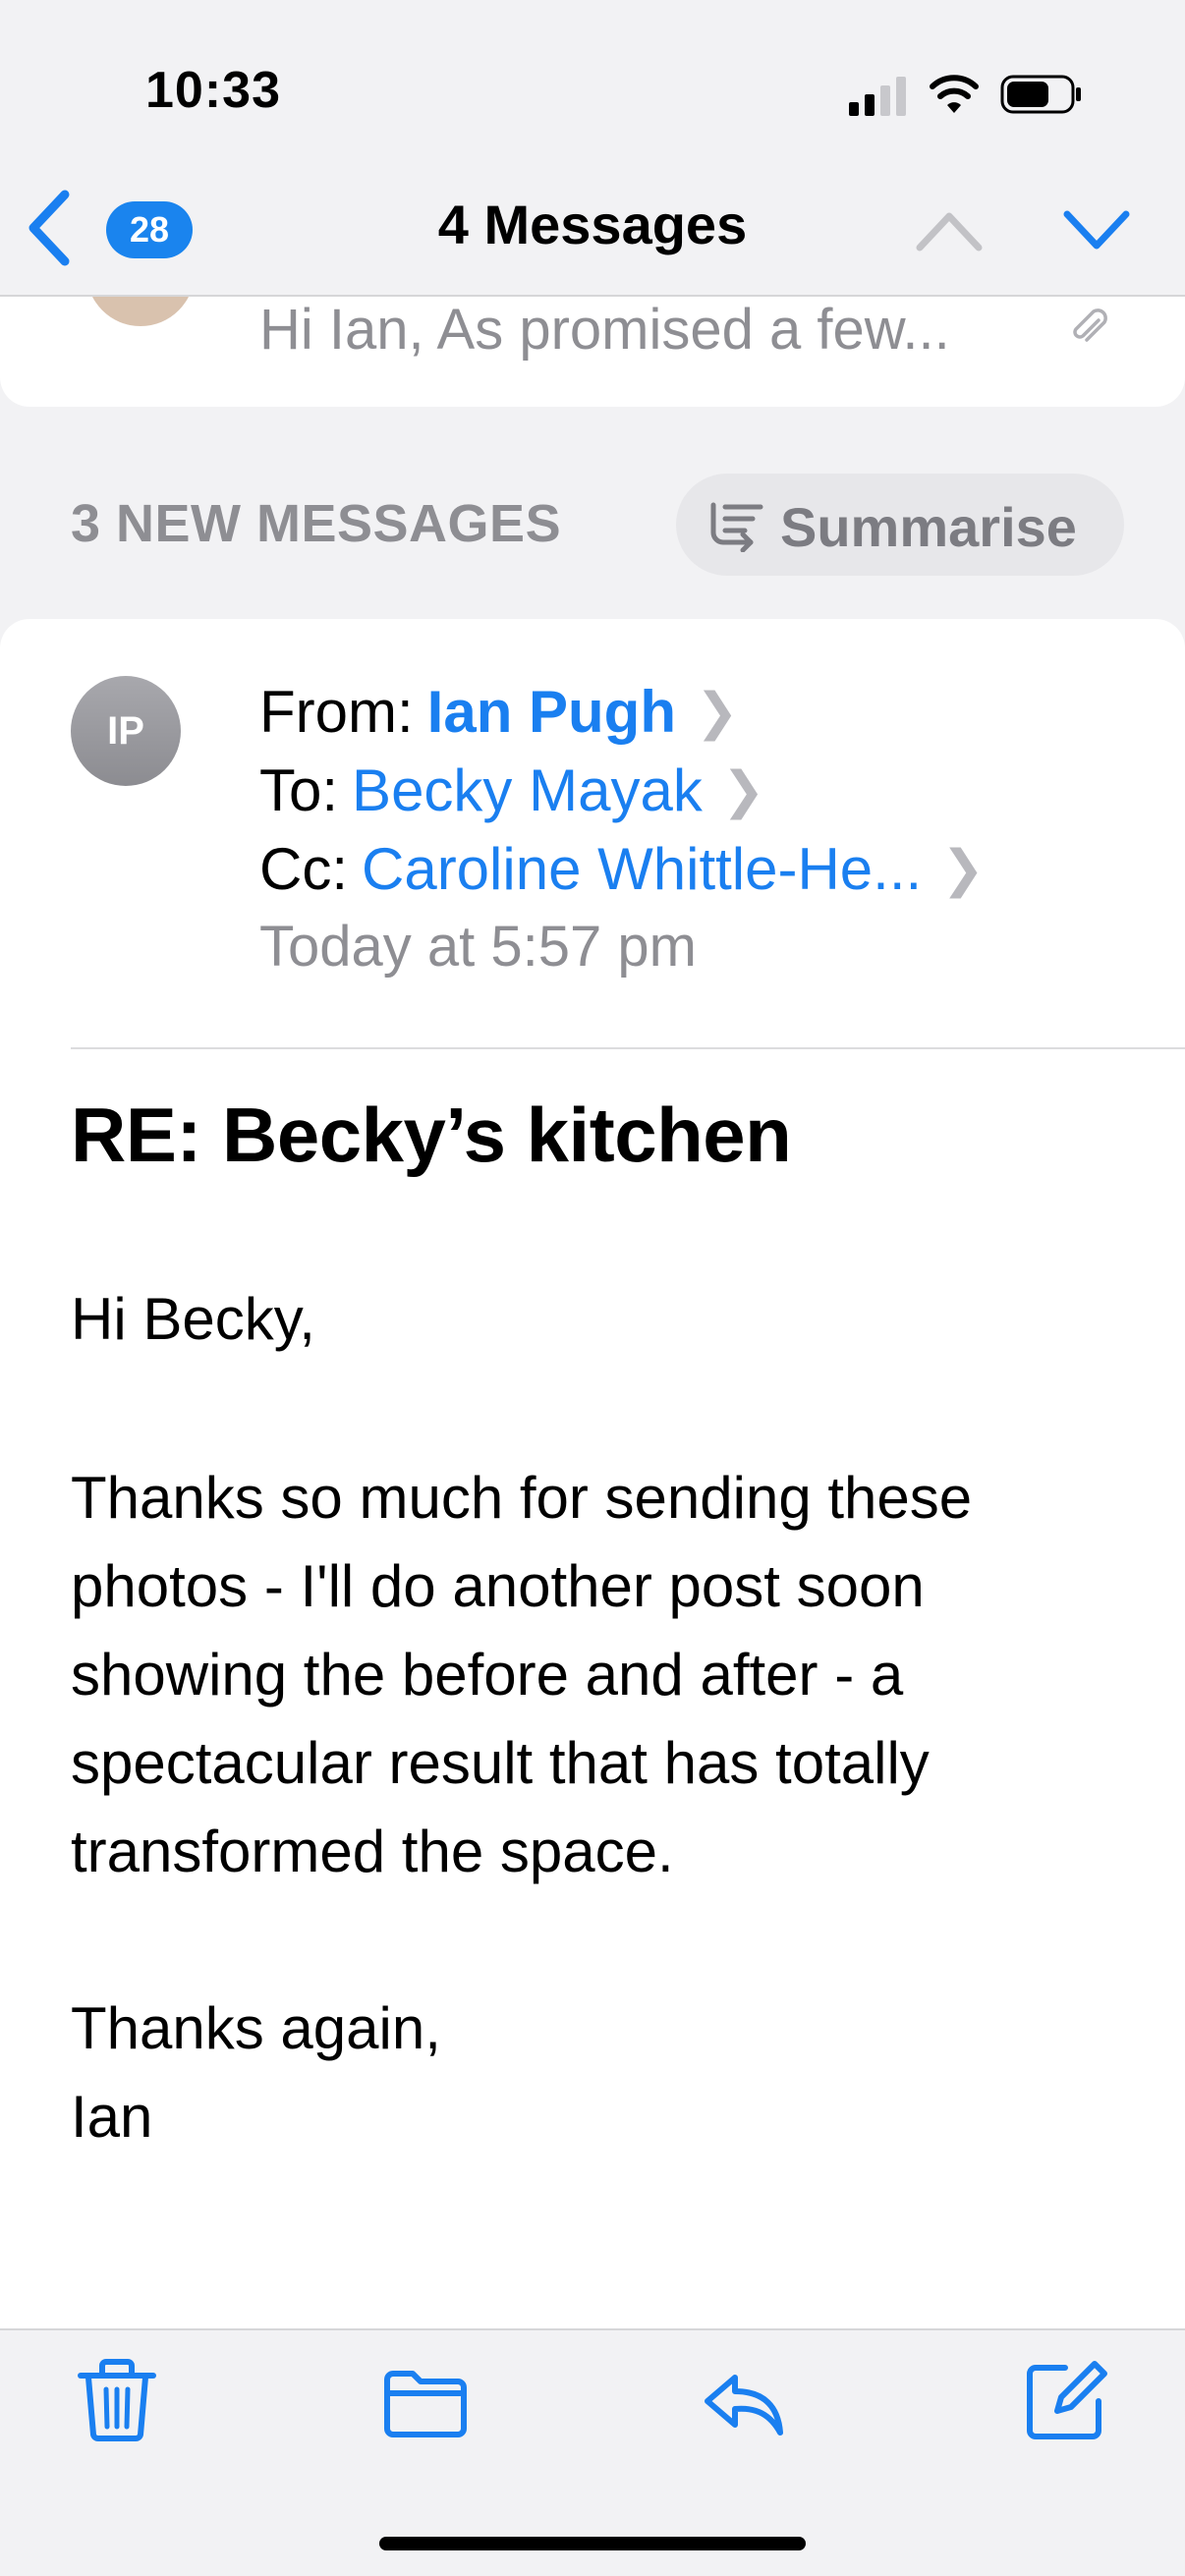 This screenshot has width=1185, height=2576. What do you see at coordinates (117, 2400) in the screenshot?
I see `trash-icon` at bounding box center [117, 2400].